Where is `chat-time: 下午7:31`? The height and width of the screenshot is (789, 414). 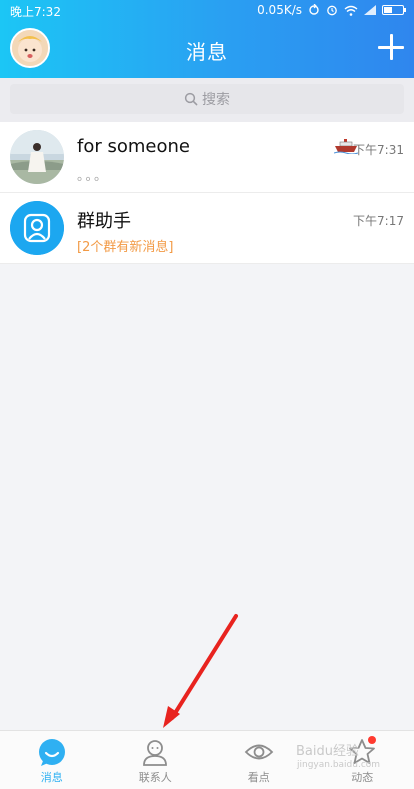 chat-time: 下午7:31 is located at coordinates (378, 150).